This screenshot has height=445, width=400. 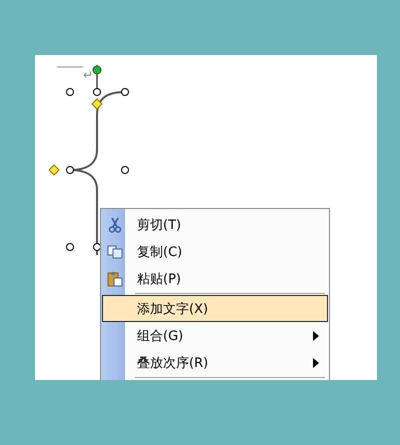 What do you see at coordinates (215, 335) in the screenshot?
I see `menu-item: 组合(G)` at bounding box center [215, 335].